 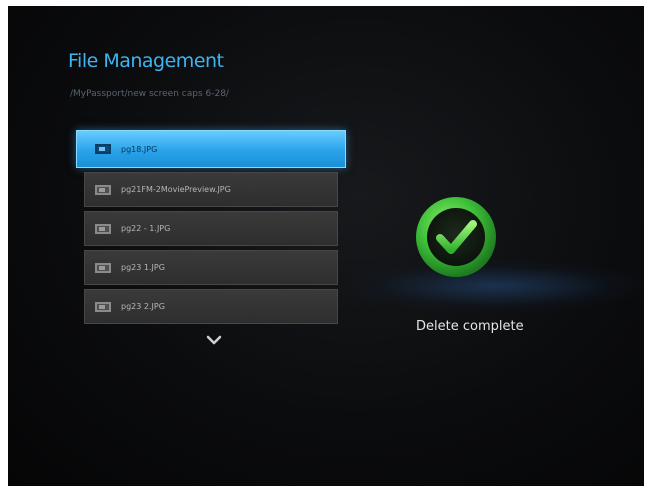 I want to click on file-name: pg22 - 1.JPG, so click(x=146, y=228).